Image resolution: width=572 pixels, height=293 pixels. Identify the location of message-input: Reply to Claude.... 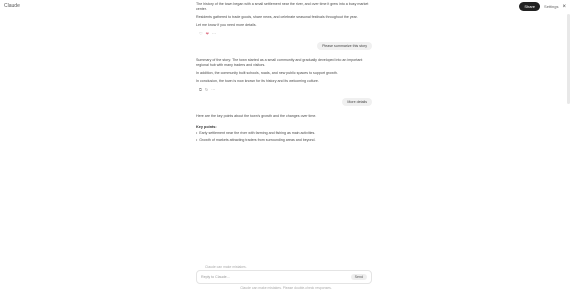
(215, 277).